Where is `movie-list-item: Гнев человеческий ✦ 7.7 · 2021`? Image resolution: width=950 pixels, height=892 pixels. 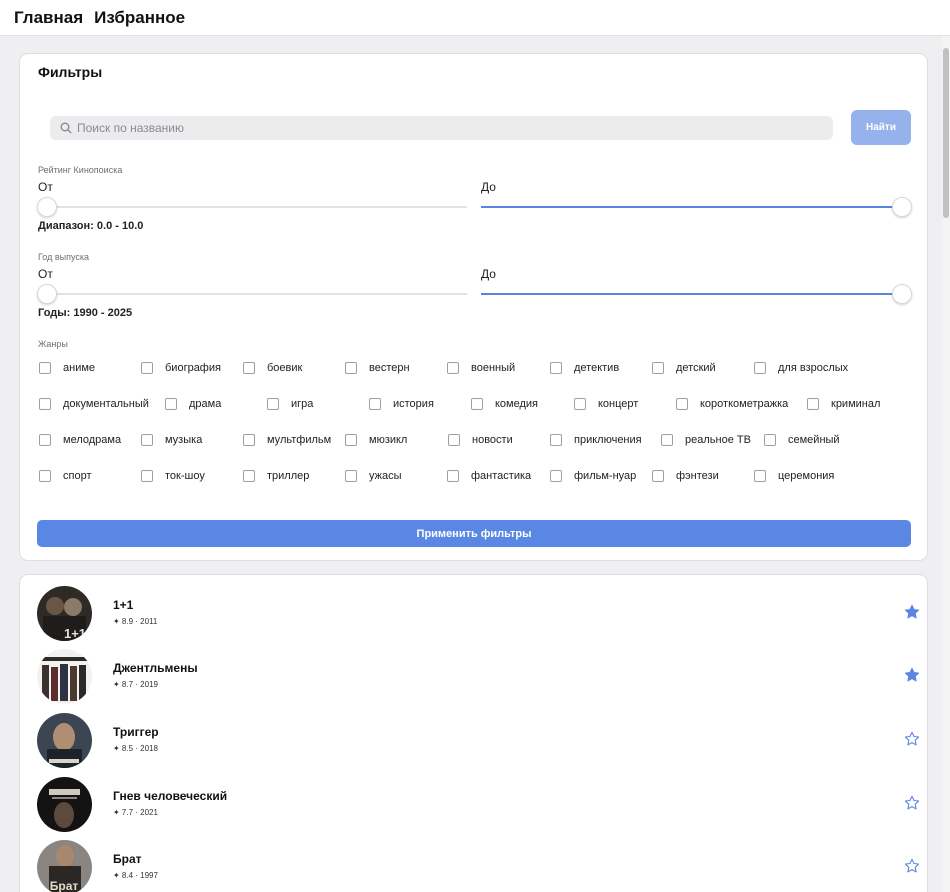
movie-list-item: Гнев человеческий ✦ 7.7 · 2021 is located at coordinates (474, 805).